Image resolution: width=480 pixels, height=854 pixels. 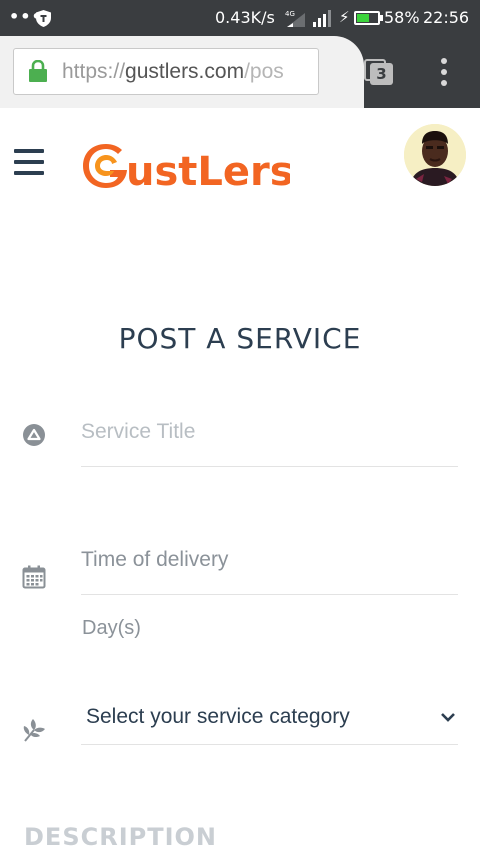 What do you see at coordinates (381, 74) in the screenshot?
I see `tab-count: 3` at bounding box center [381, 74].